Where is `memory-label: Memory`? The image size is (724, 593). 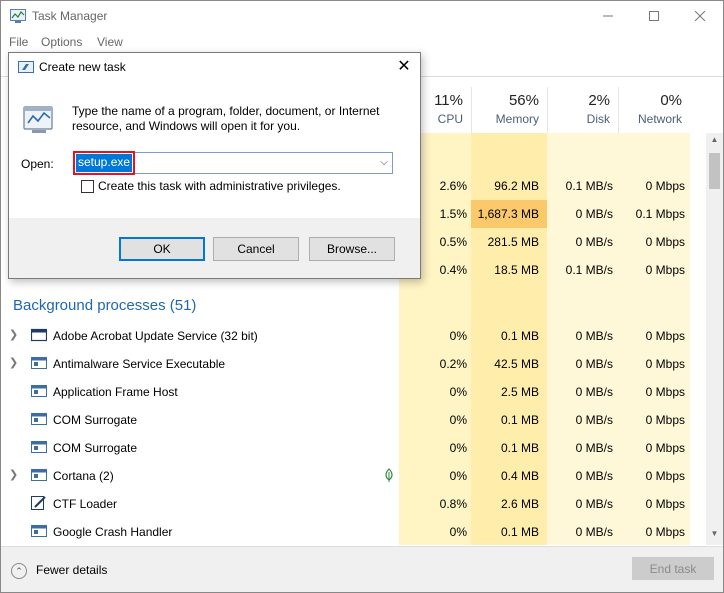
memory-label: Memory is located at coordinates (517, 119).